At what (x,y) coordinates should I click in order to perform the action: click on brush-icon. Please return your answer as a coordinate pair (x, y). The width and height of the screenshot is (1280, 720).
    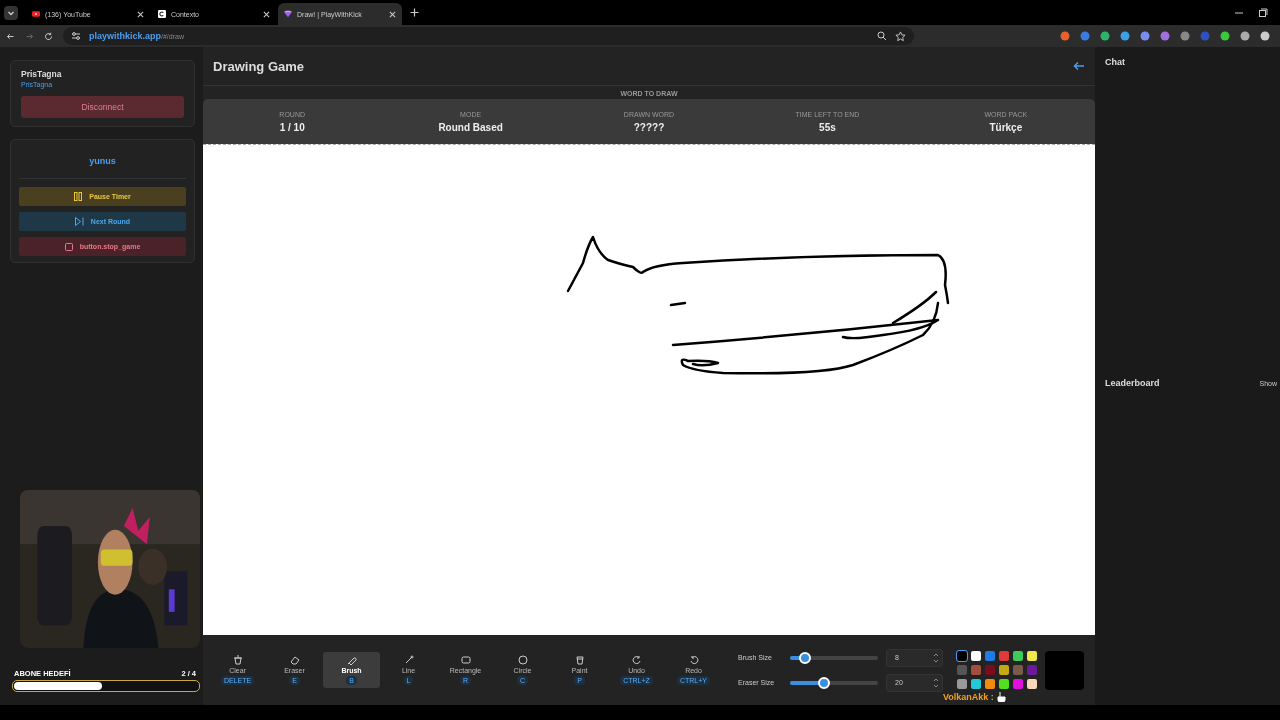
    Looking at the image, I should click on (351, 660).